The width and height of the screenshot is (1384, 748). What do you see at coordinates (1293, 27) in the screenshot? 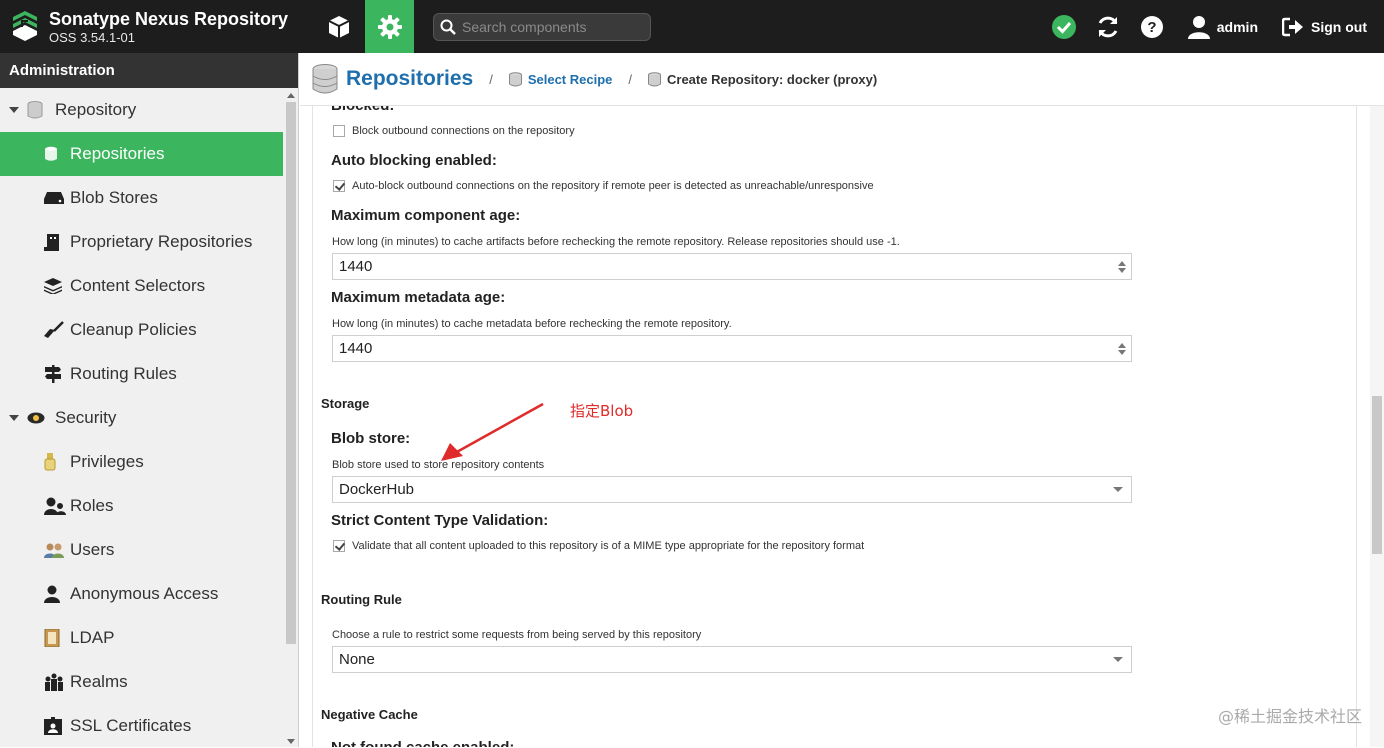
I see `sign-out-icon` at bounding box center [1293, 27].